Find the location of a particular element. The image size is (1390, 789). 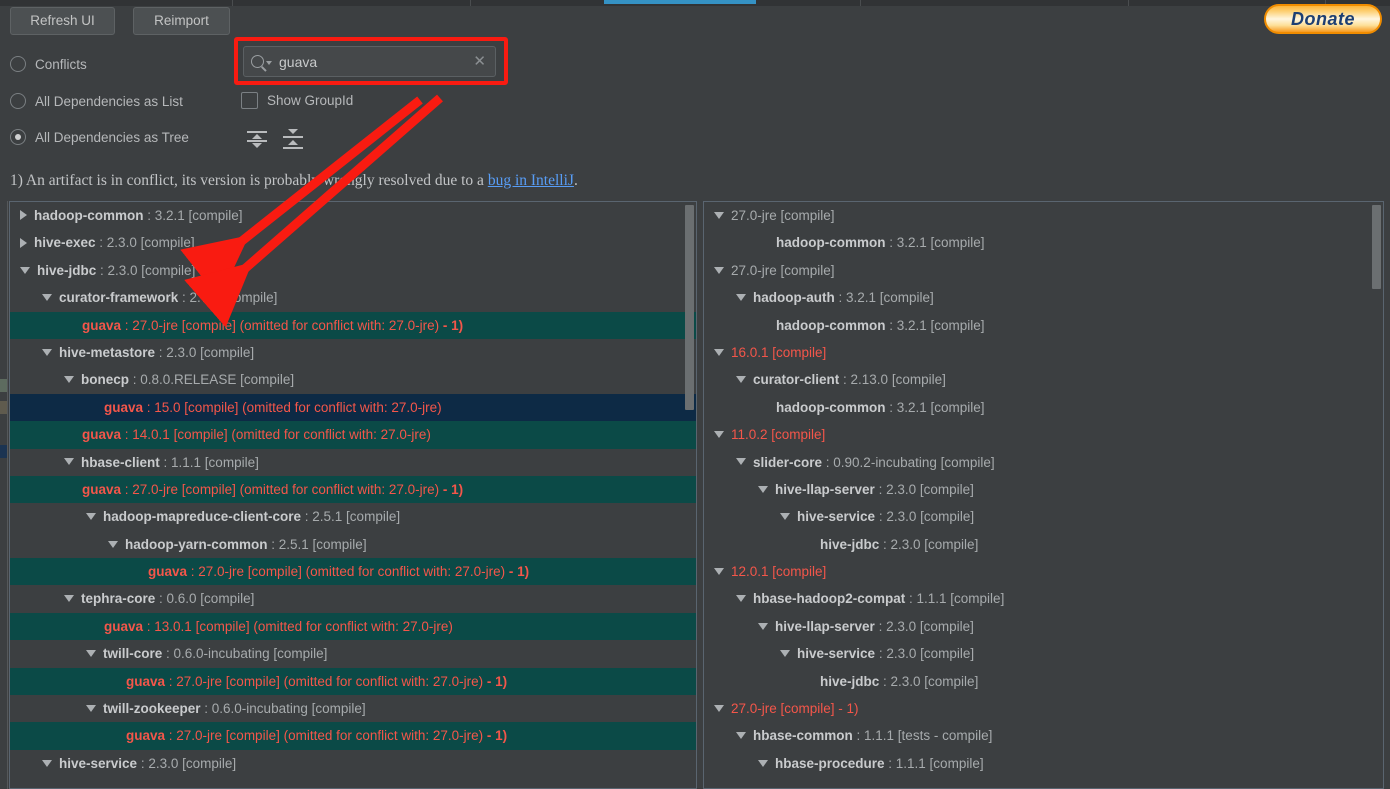

radio-option-conflicts: Conflicts is located at coordinates (48, 64).